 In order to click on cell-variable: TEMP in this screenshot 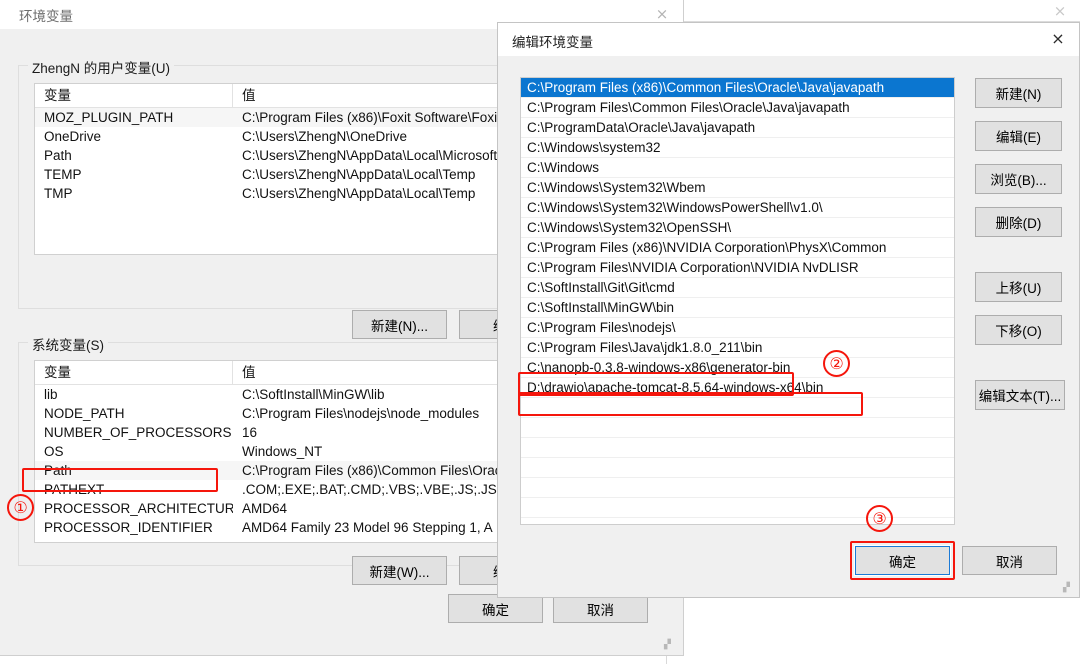, I will do `click(63, 174)`.